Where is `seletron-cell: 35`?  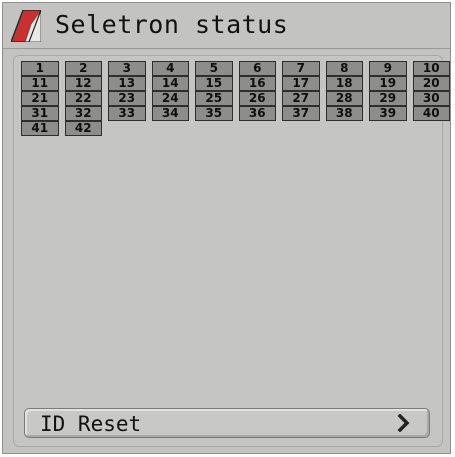
seletron-cell: 35 is located at coordinates (214, 113).